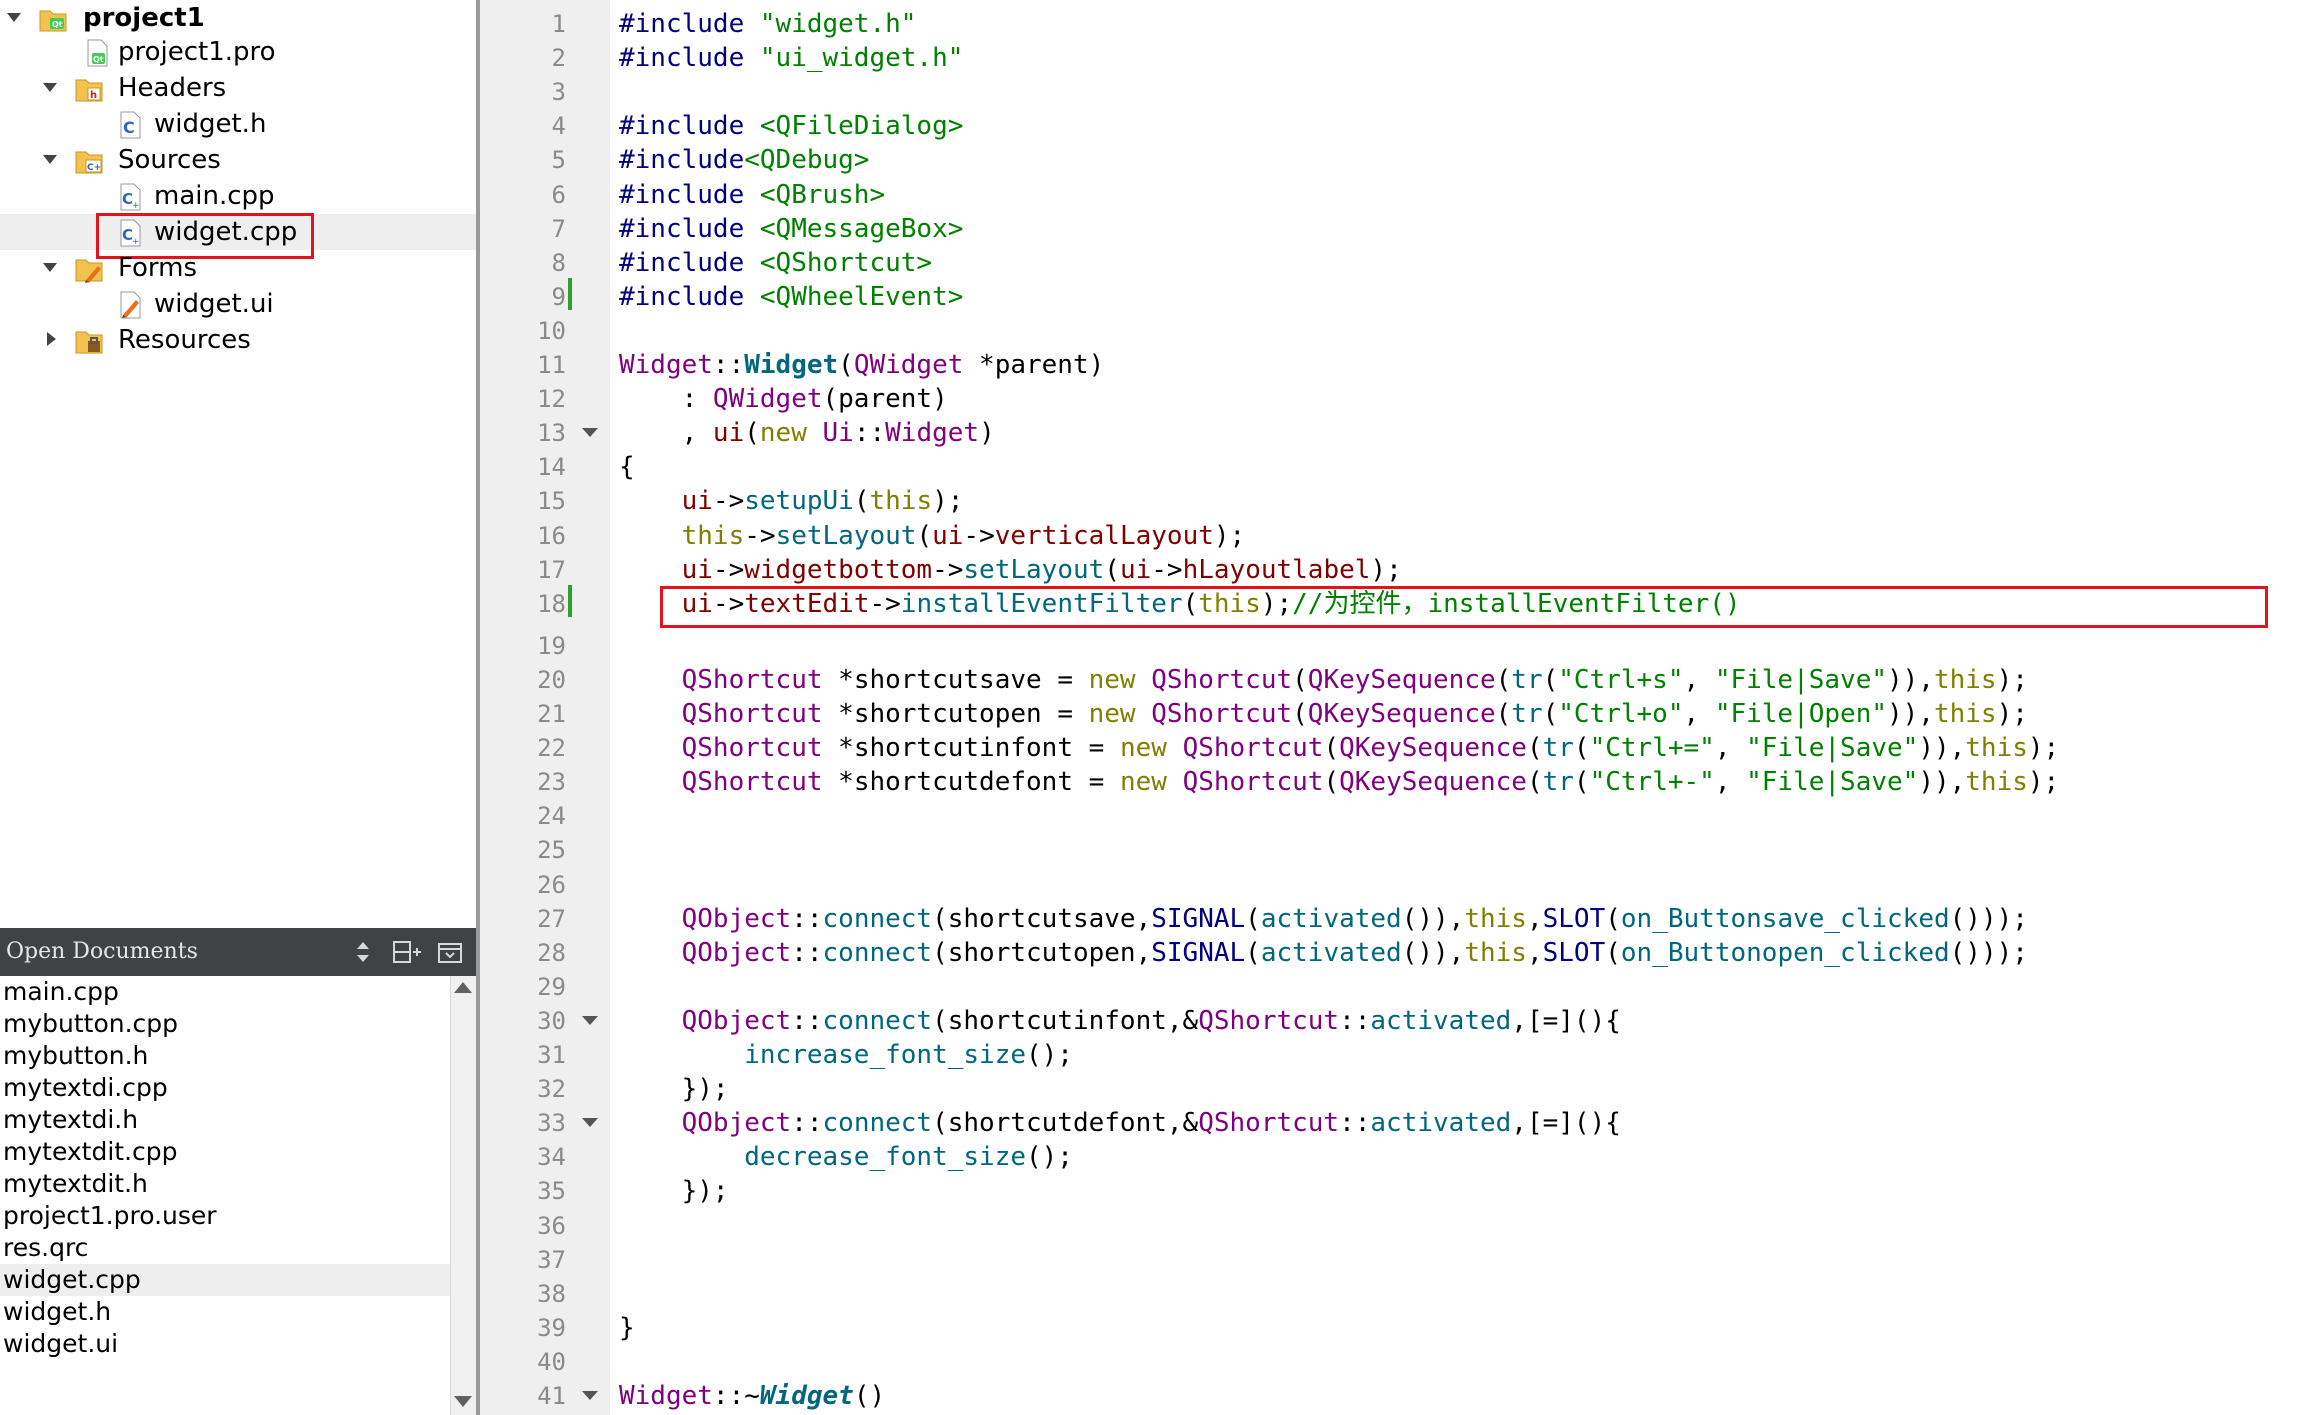  What do you see at coordinates (363, 952) in the screenshot?
I see `sort-updown-icon` at bounding box center [363, 952].